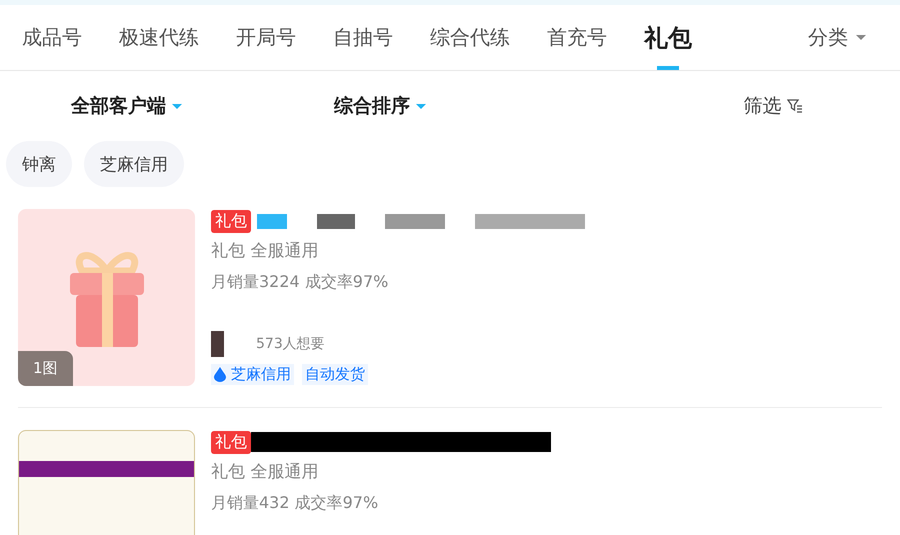 The image size is (900, 535). Describe the element at coordinates (261, 374) in the screenshot. I see `tag-label: 芝麻信用` at that location.